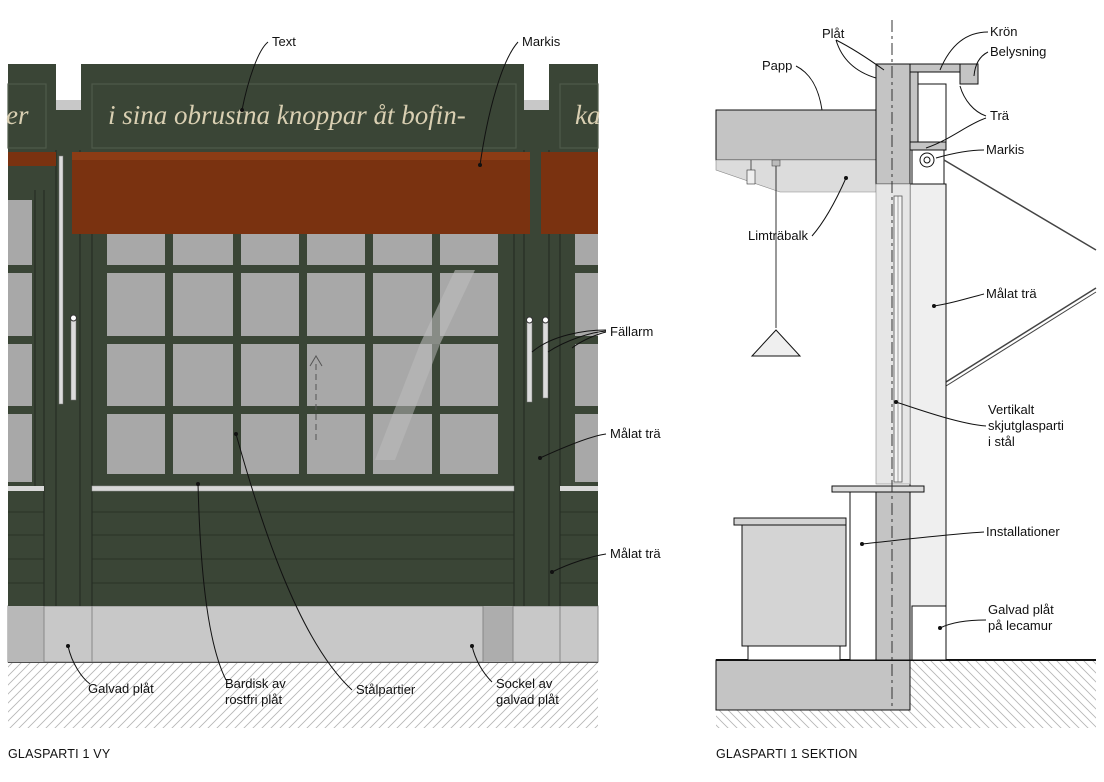  I want to click on awning-center, so click(301, 193).